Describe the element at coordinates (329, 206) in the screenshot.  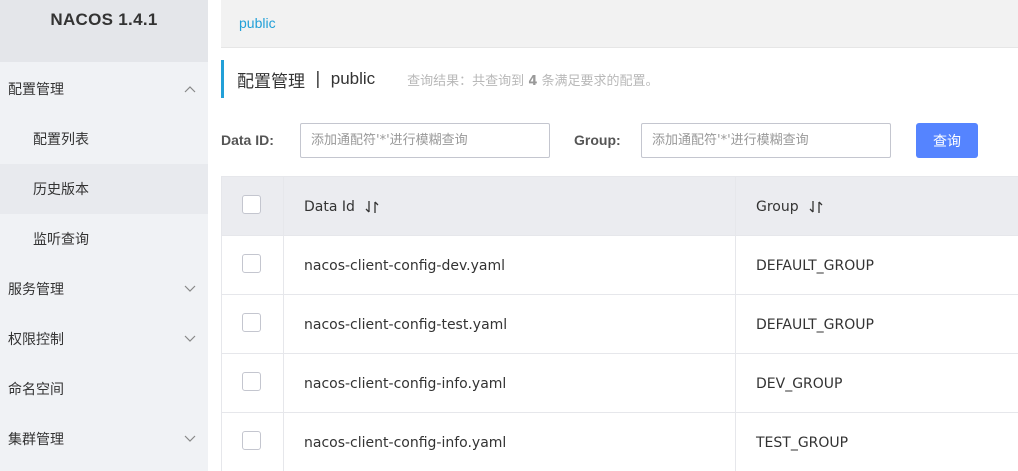
I see `column-header-label: Data Id` at that location.